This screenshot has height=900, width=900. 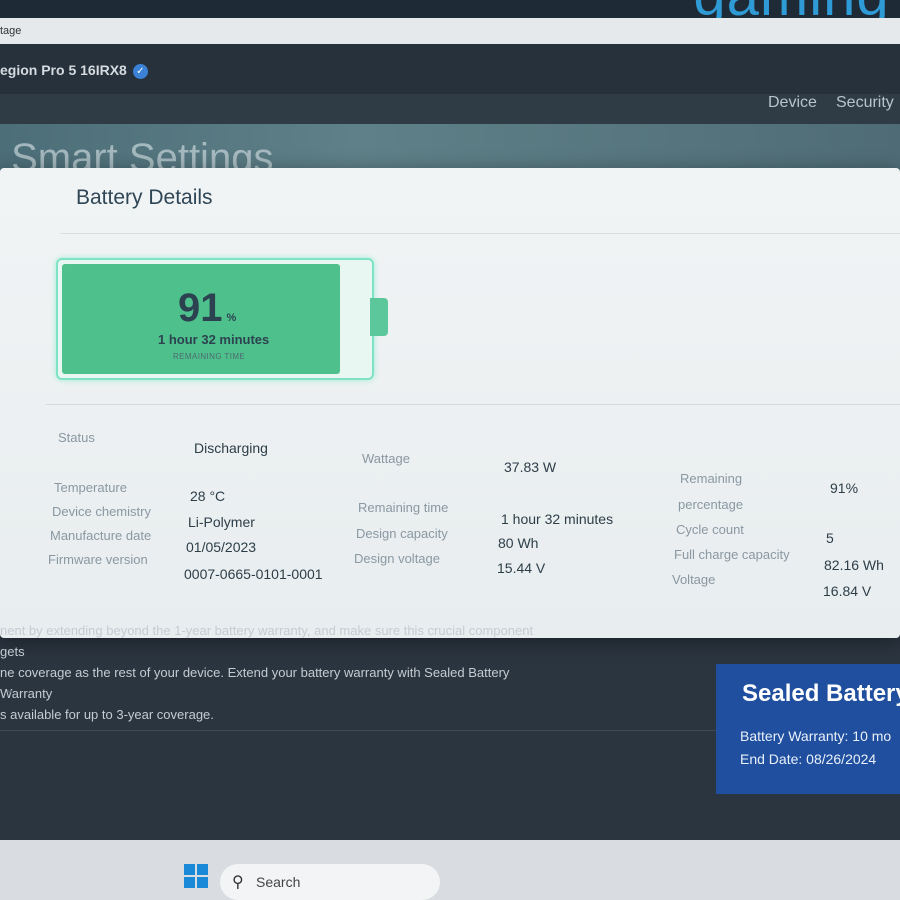 I want to click on top-nav: Device Security, so click(x=450, y=109).